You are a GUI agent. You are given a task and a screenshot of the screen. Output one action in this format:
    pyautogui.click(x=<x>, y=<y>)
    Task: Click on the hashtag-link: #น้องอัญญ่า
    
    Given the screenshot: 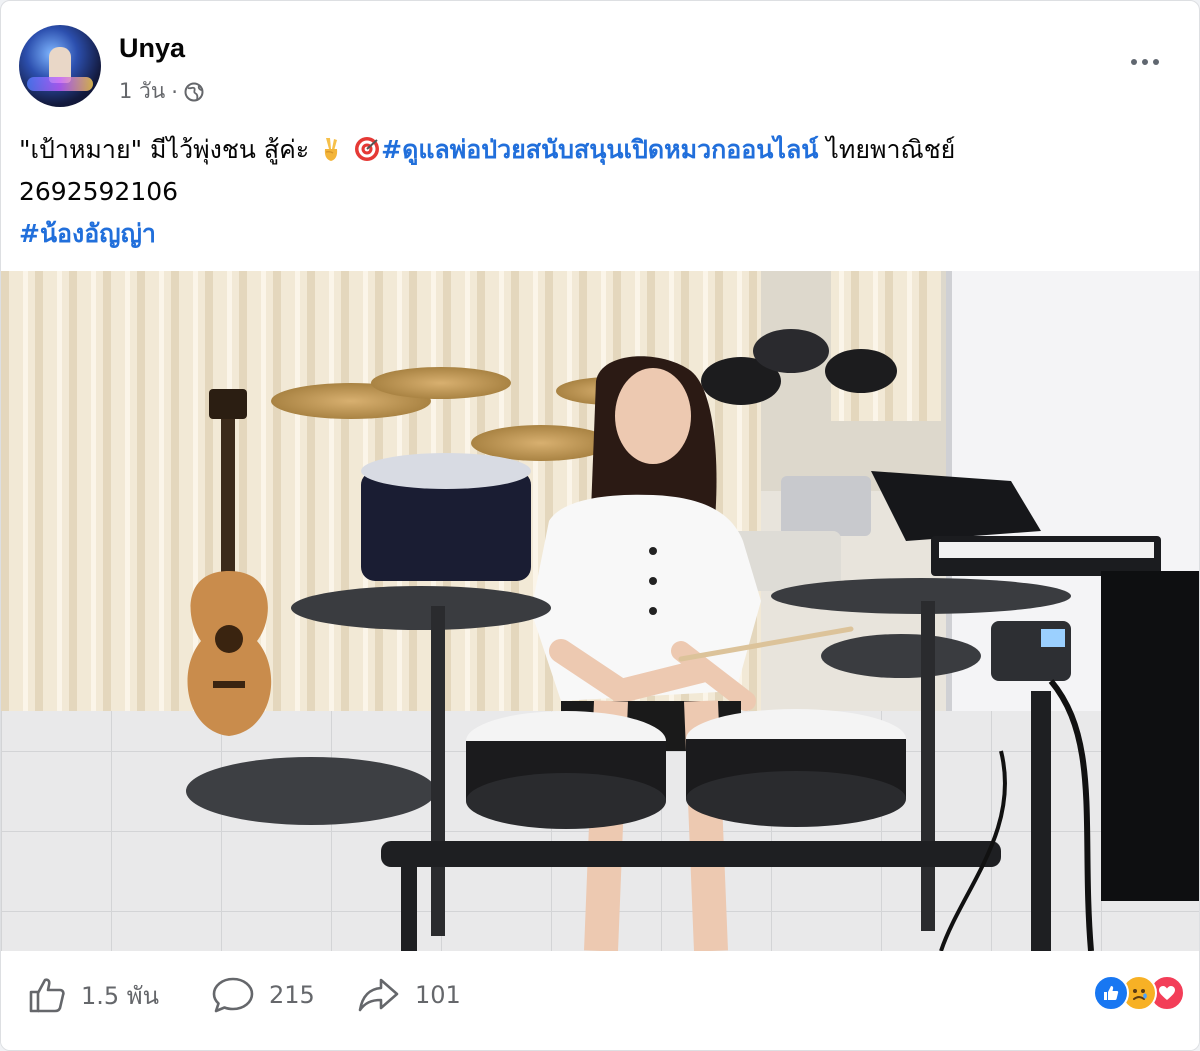 What is the action you would take?
    pyautogui.click(x=87, y=233)
    